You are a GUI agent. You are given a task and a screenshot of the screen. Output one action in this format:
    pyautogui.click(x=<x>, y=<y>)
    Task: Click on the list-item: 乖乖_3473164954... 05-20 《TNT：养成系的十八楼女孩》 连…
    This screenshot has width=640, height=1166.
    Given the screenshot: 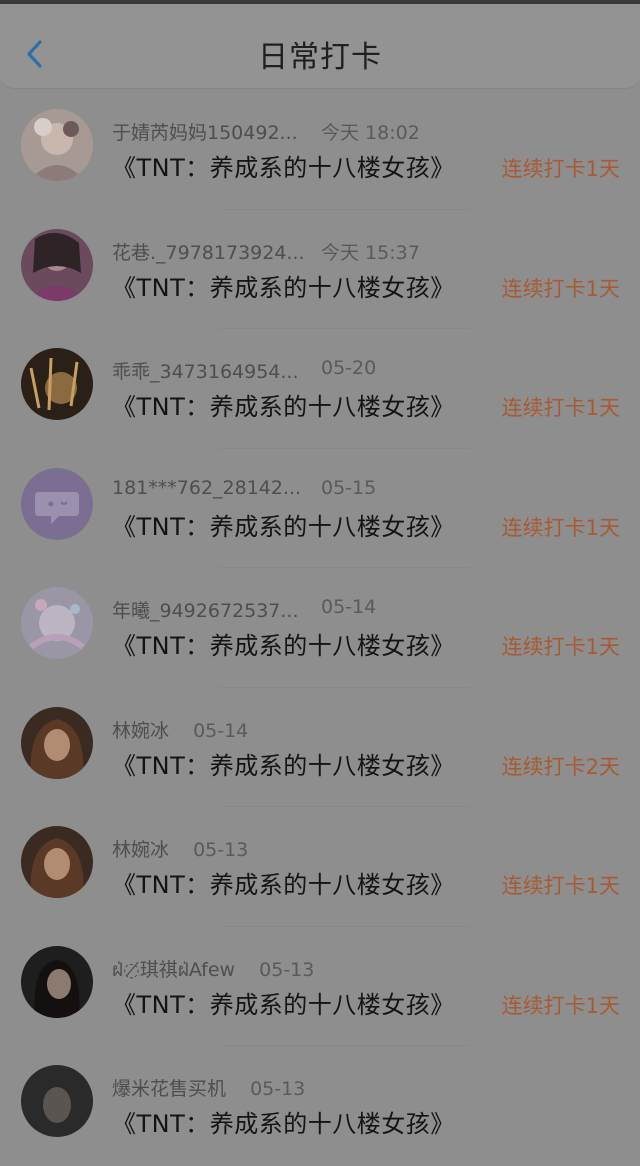 What is the action you would take?
    pyautogui.click(x=320, y=389)
    